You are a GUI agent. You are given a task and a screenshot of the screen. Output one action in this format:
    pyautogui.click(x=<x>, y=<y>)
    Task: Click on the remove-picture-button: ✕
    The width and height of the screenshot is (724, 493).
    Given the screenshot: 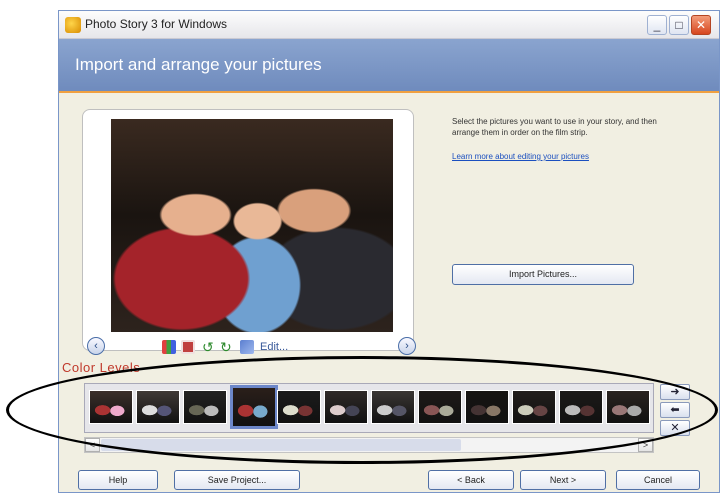 What is the action you would take?
    pyautogui.click(x=675, y=428)
    